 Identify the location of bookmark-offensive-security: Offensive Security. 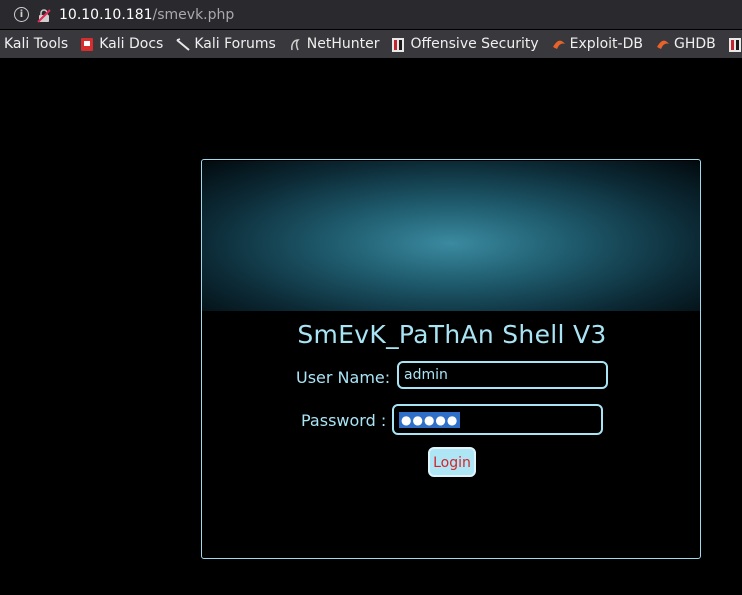
(465, 44).